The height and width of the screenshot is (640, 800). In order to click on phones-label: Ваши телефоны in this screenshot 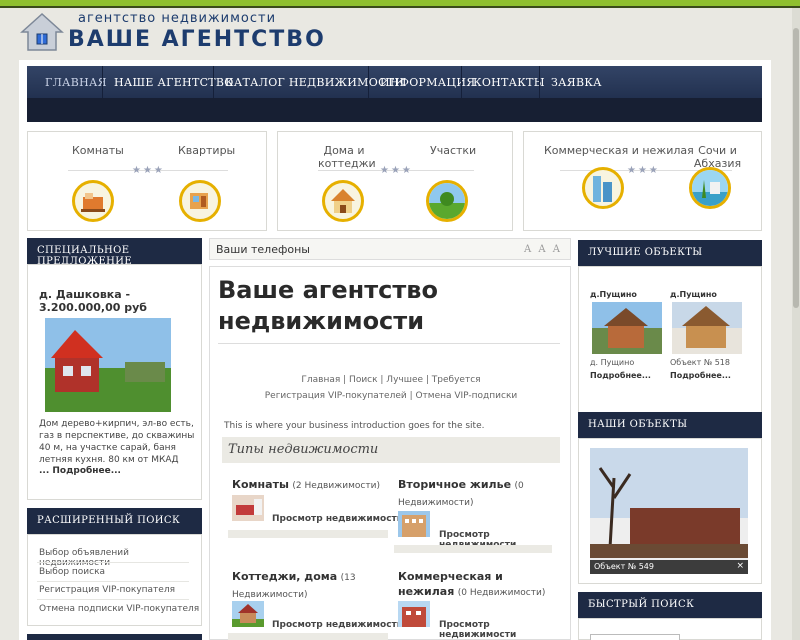, I will do `click(263, 249)`.